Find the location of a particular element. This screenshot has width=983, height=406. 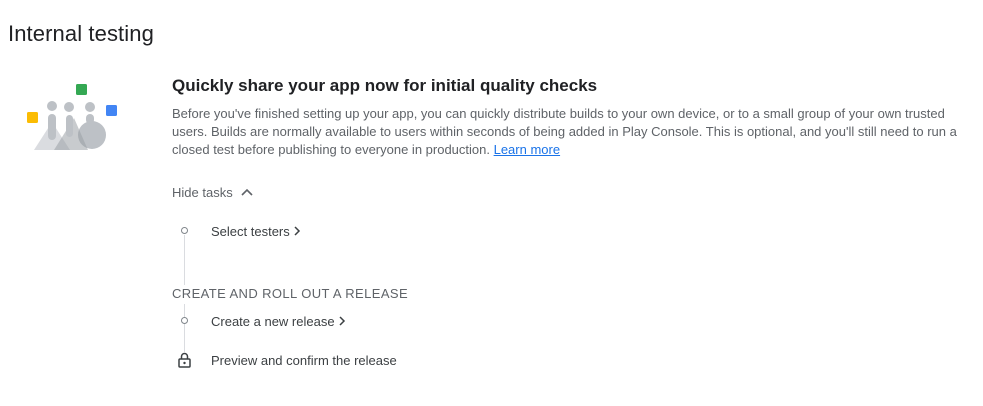

learn-more-link: Learn more is located at coordinates (527, 149).